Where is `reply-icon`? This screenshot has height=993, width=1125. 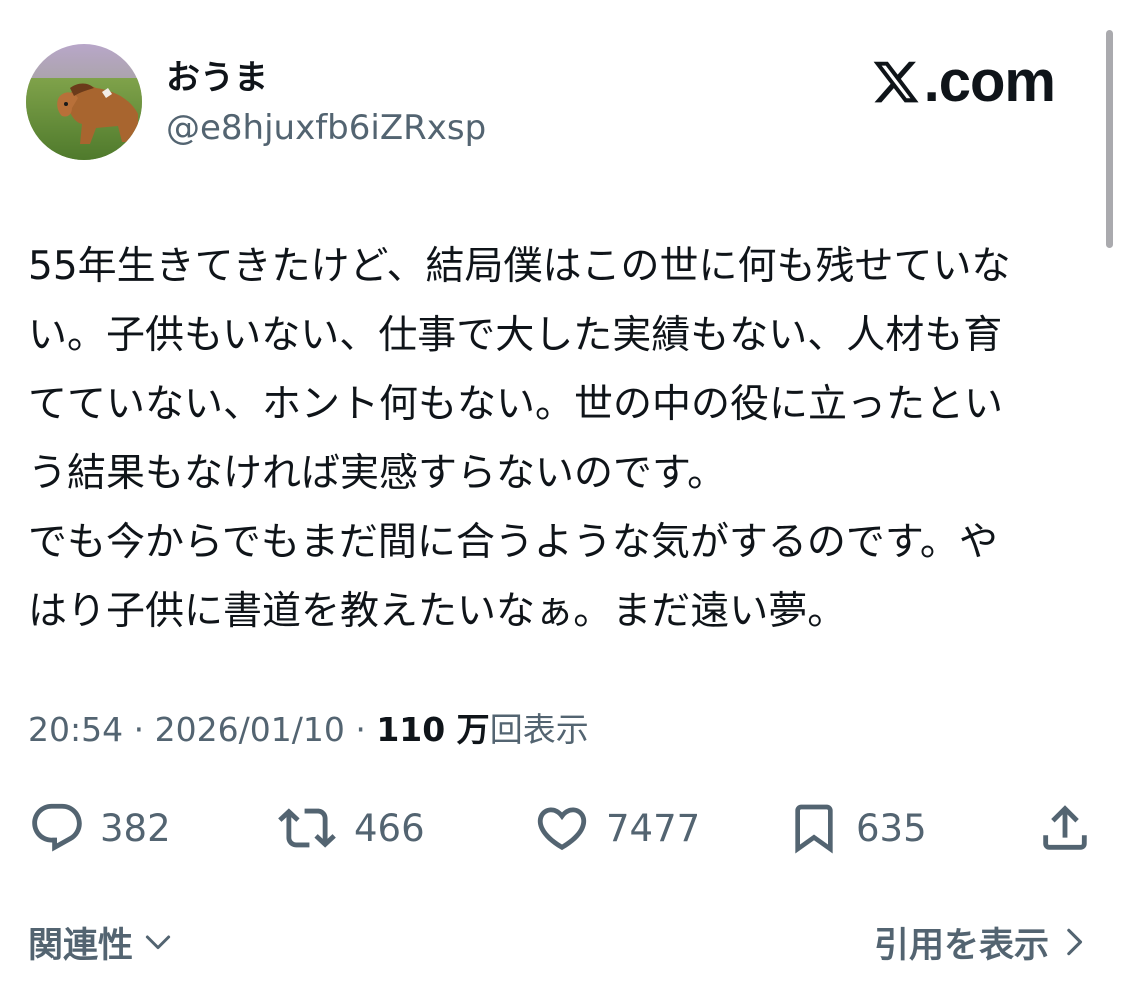 reply-icon is located at coordinates (57, 827).